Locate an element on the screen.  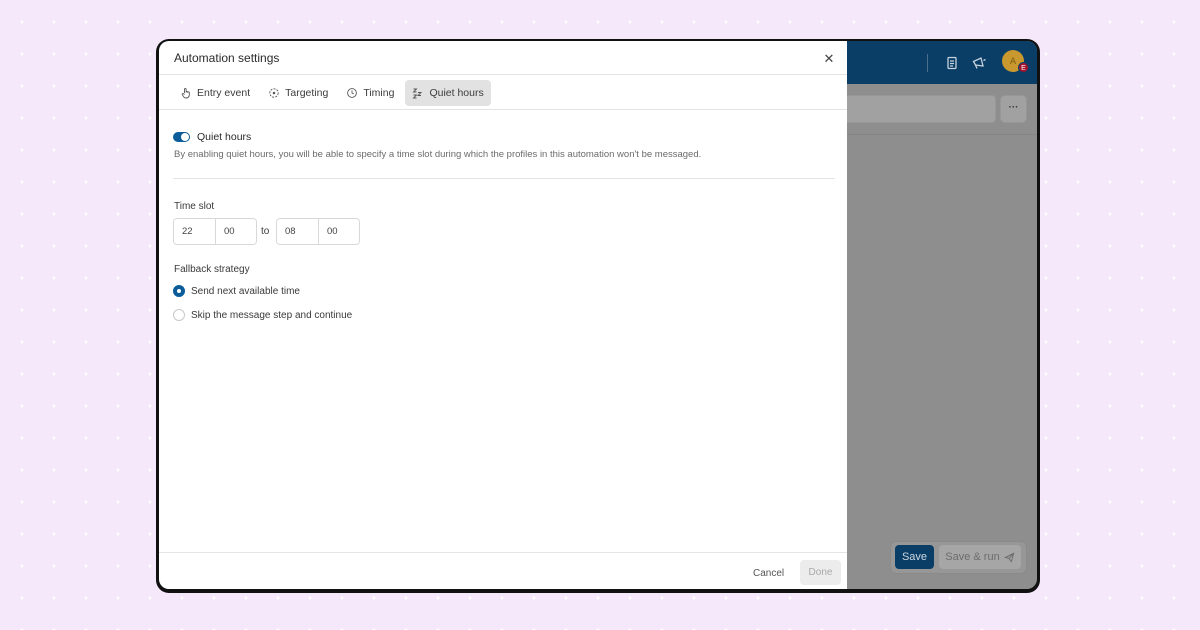
end-hour-input is located at coordinates (297, 231).